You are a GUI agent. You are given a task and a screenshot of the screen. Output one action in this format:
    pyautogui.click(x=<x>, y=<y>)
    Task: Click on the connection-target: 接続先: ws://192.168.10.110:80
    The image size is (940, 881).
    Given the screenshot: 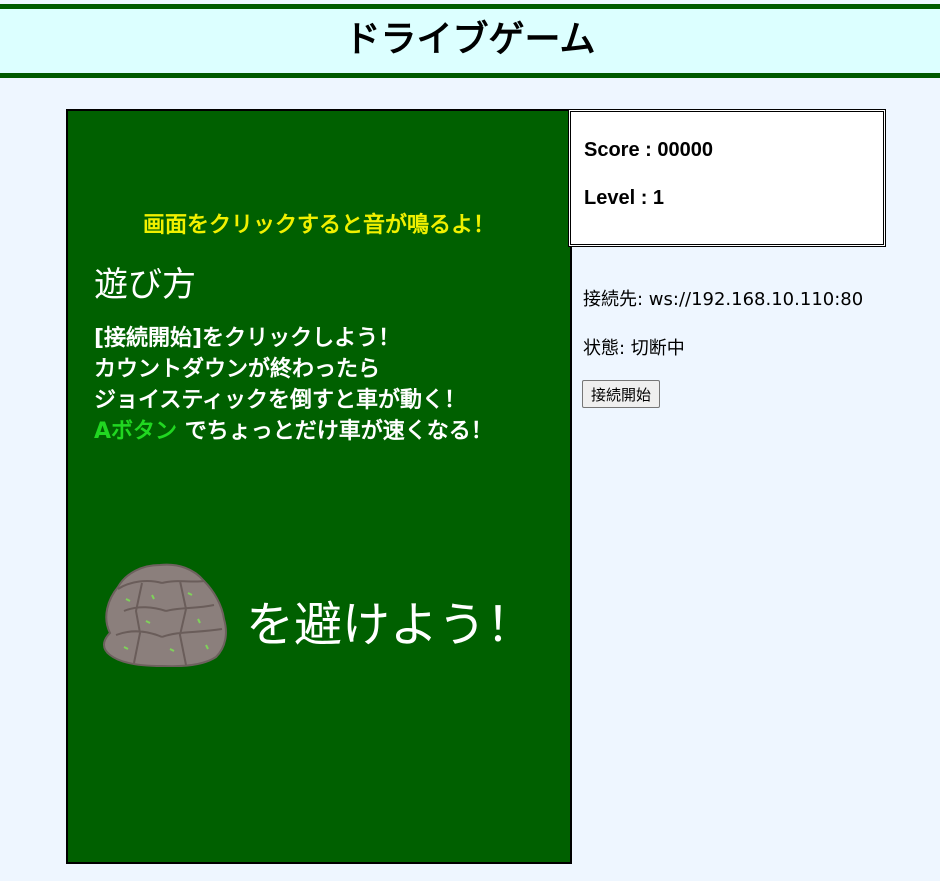 What is the action you would take?
    pyautogui.click(x=723, y=299)
    